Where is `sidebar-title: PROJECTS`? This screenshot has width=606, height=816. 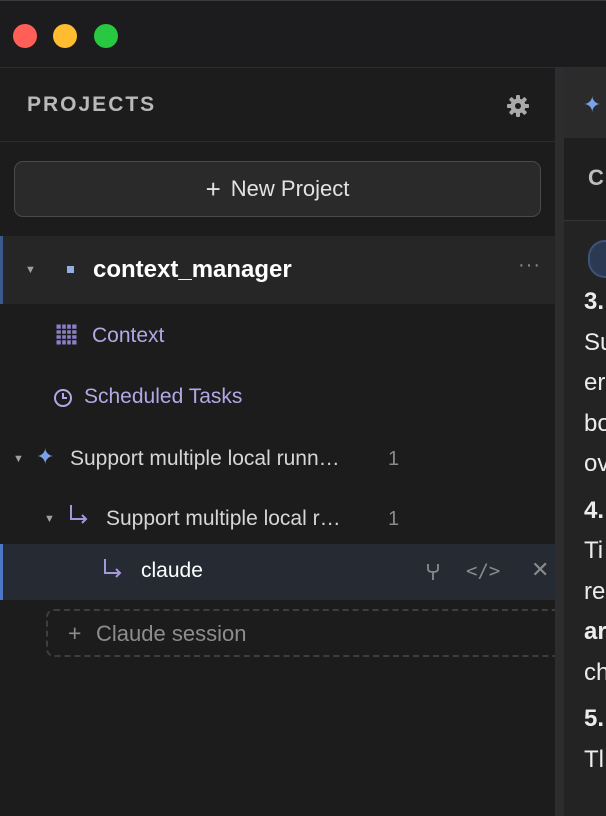 sidebar-title: PROJECTS is located at coordinates (92, 104).